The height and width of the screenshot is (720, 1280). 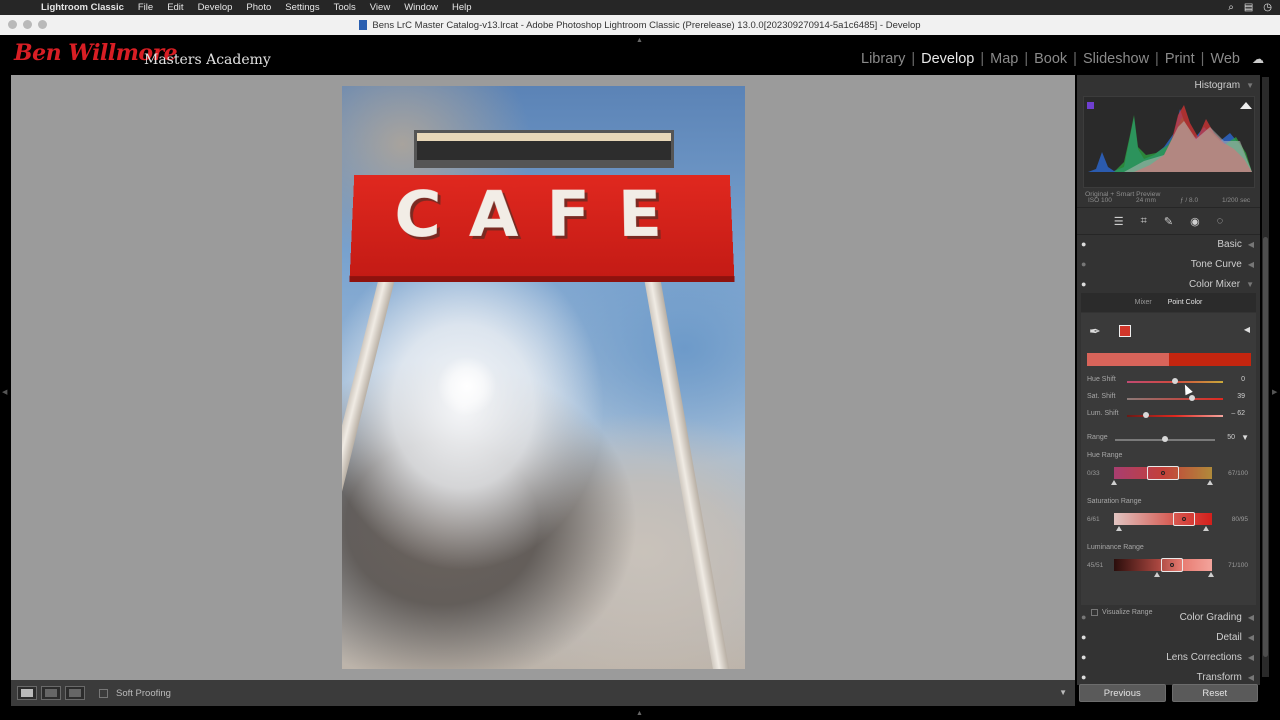 I want to click on right-panel-scrollbar, so click(x=1265, y=377).